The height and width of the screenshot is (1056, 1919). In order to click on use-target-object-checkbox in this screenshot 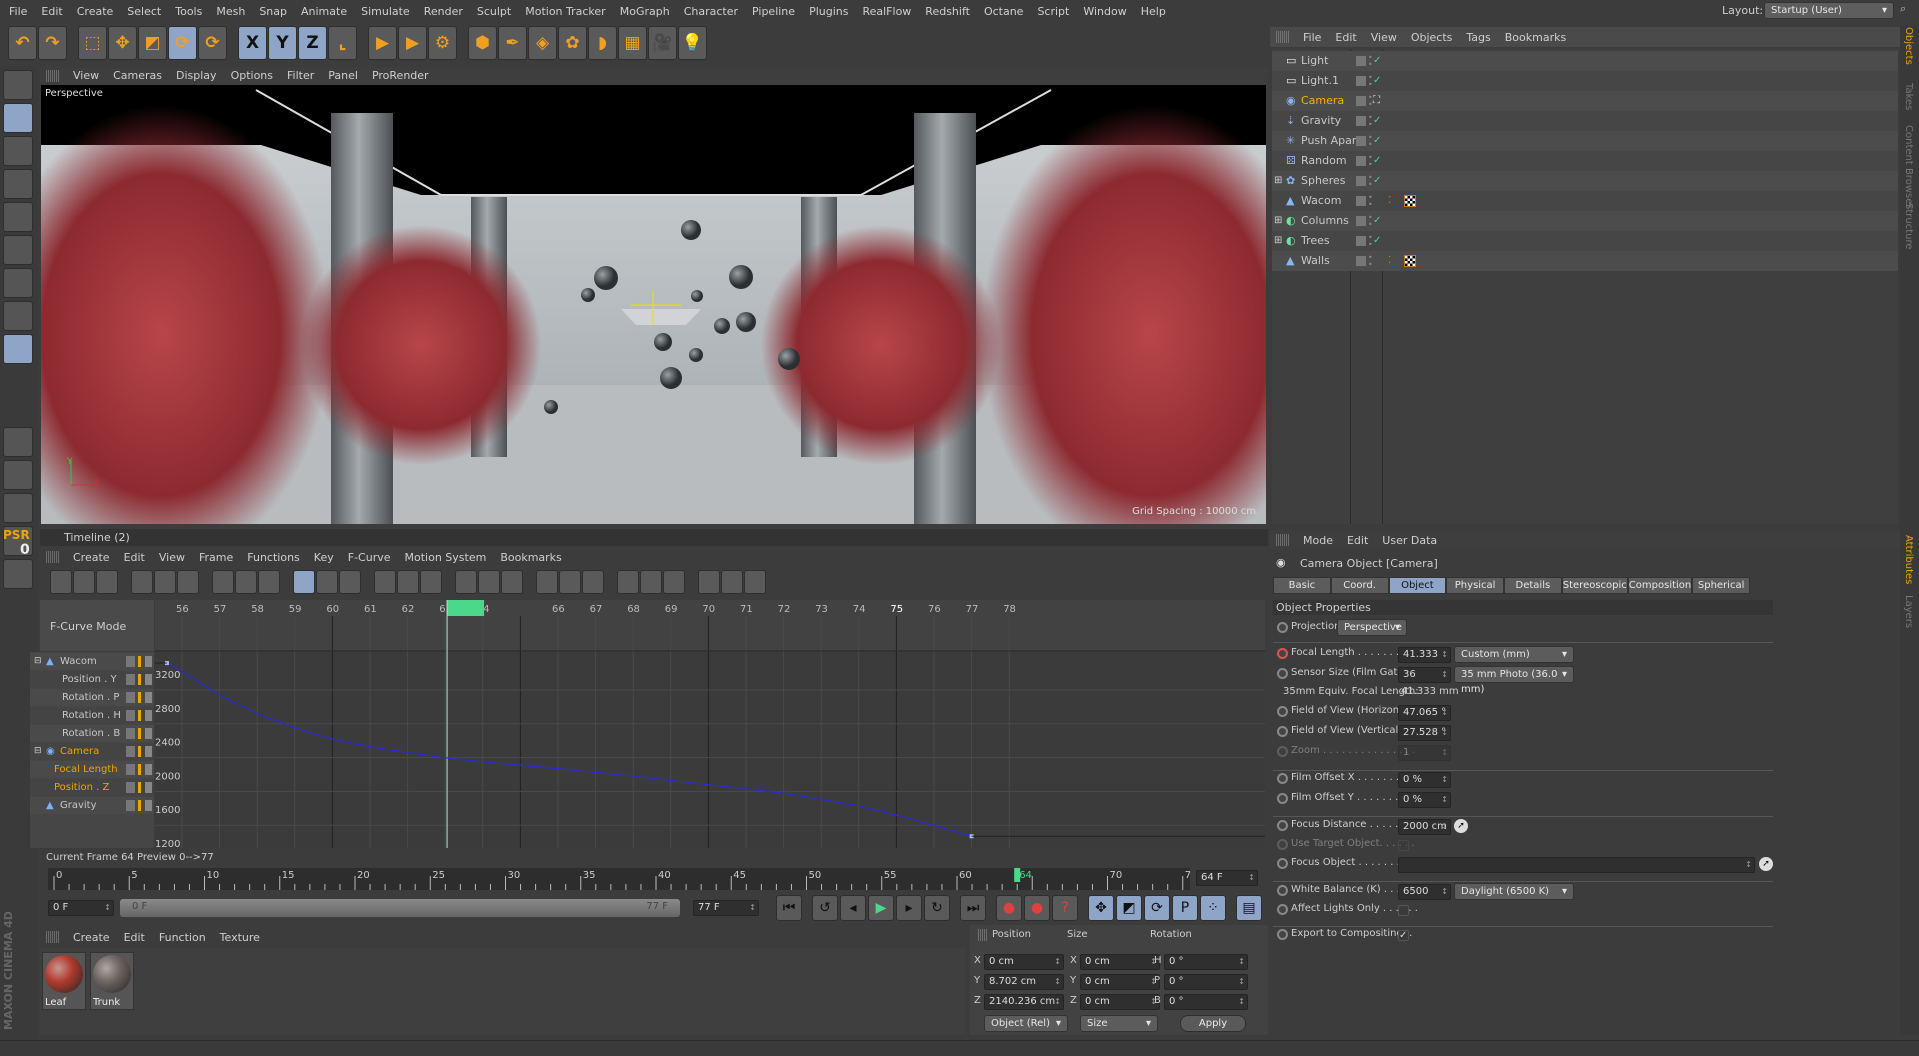, I will do `click(1403, 845)`.